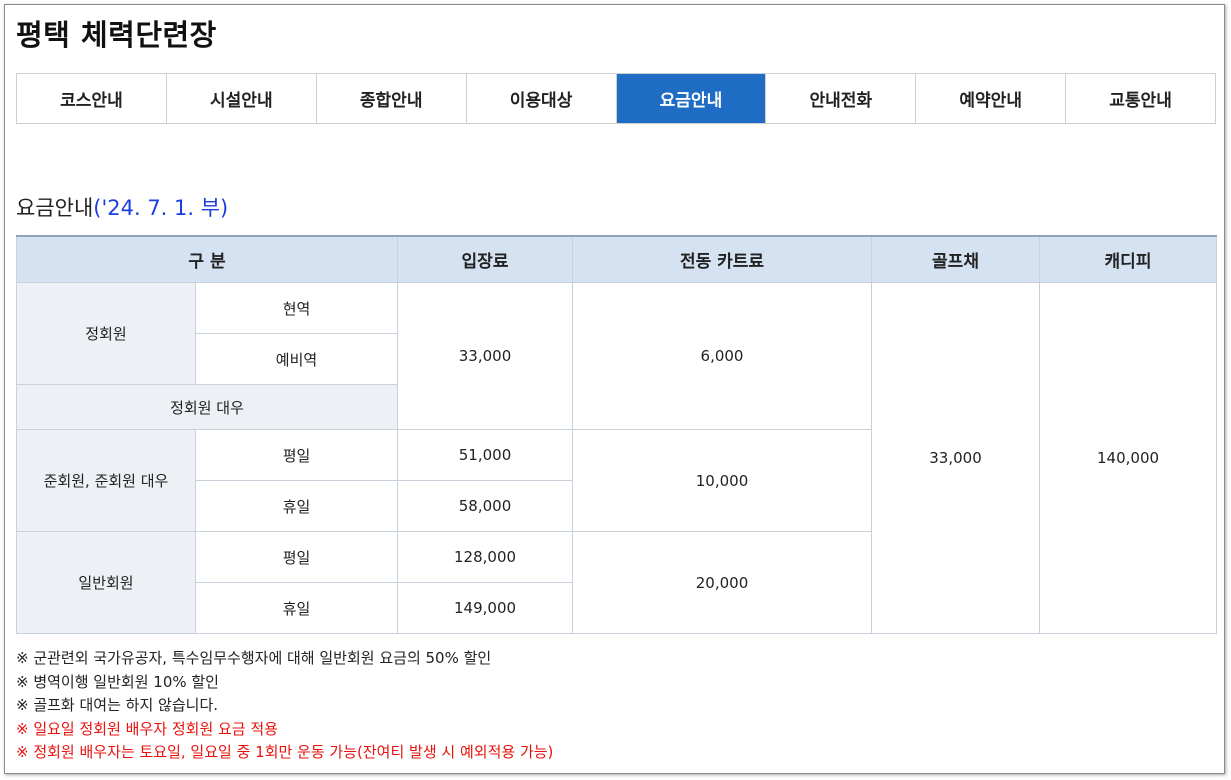  Describe the element at coordinates (541, 98) in the screenshot. I see `tab-eligibility: 이용대상` at that location.